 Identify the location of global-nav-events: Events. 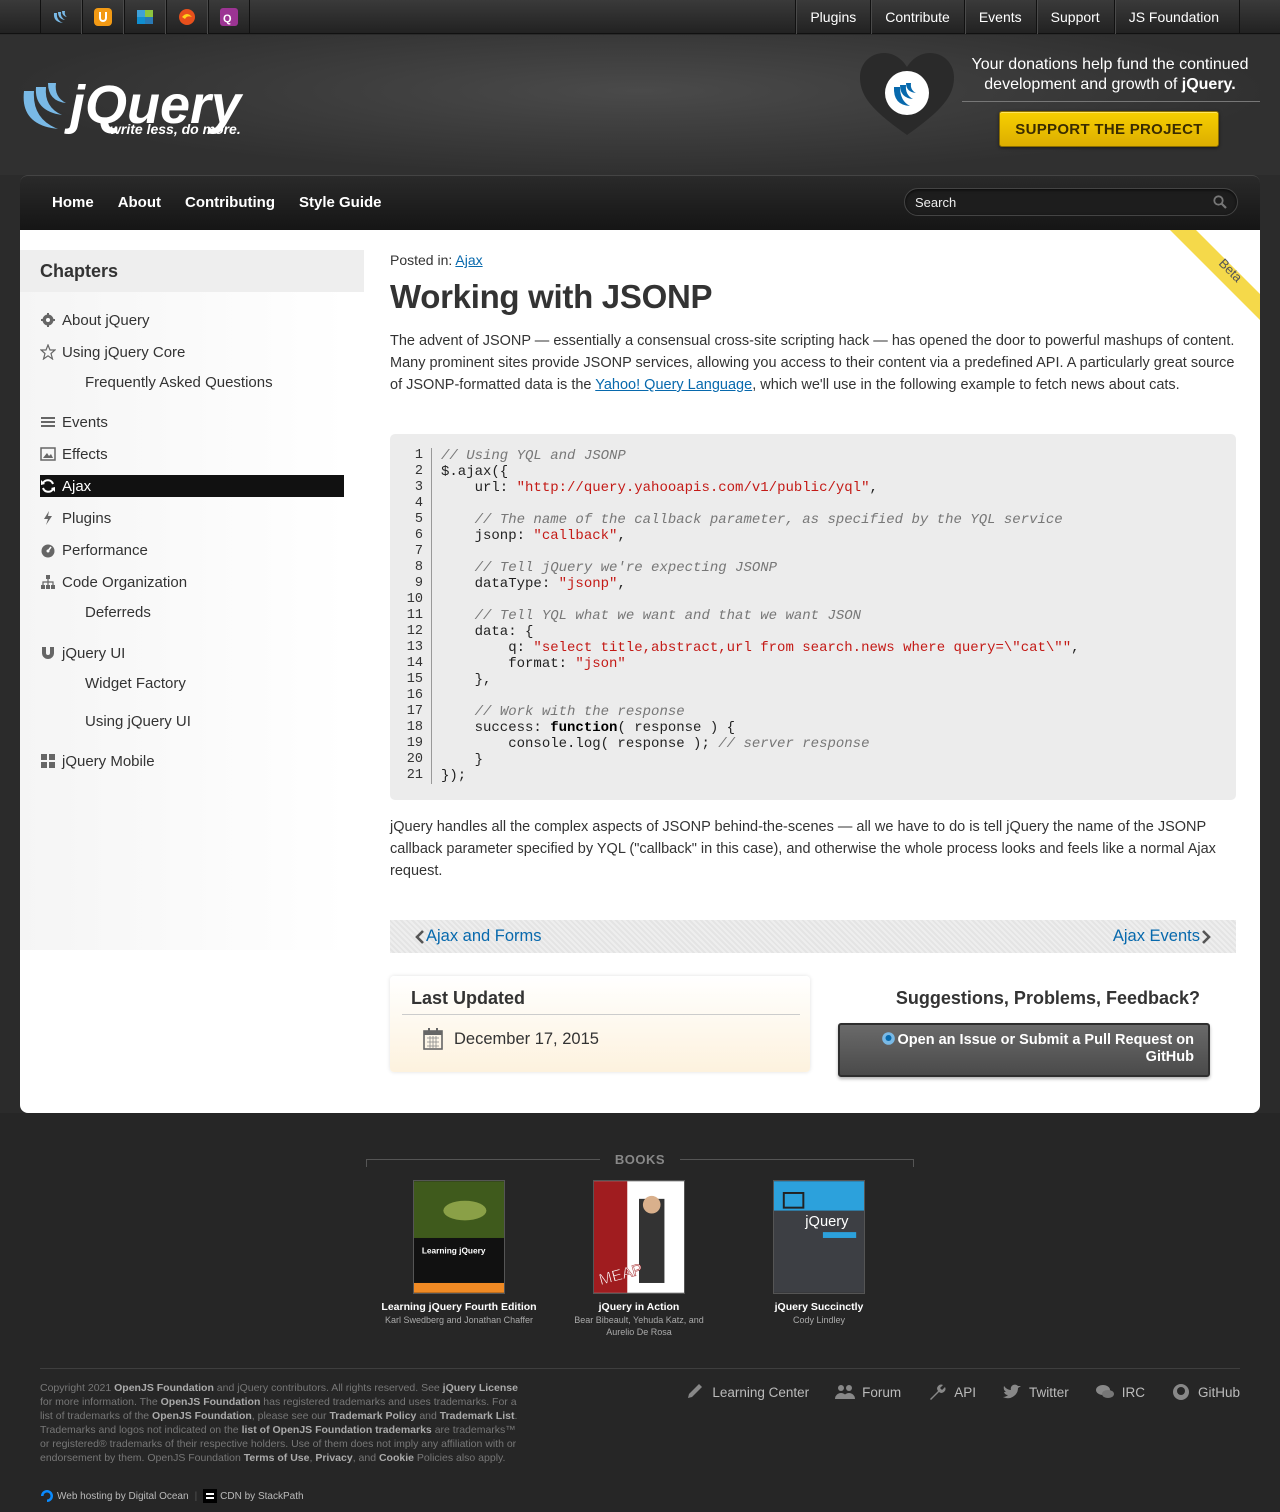
(999, 17).